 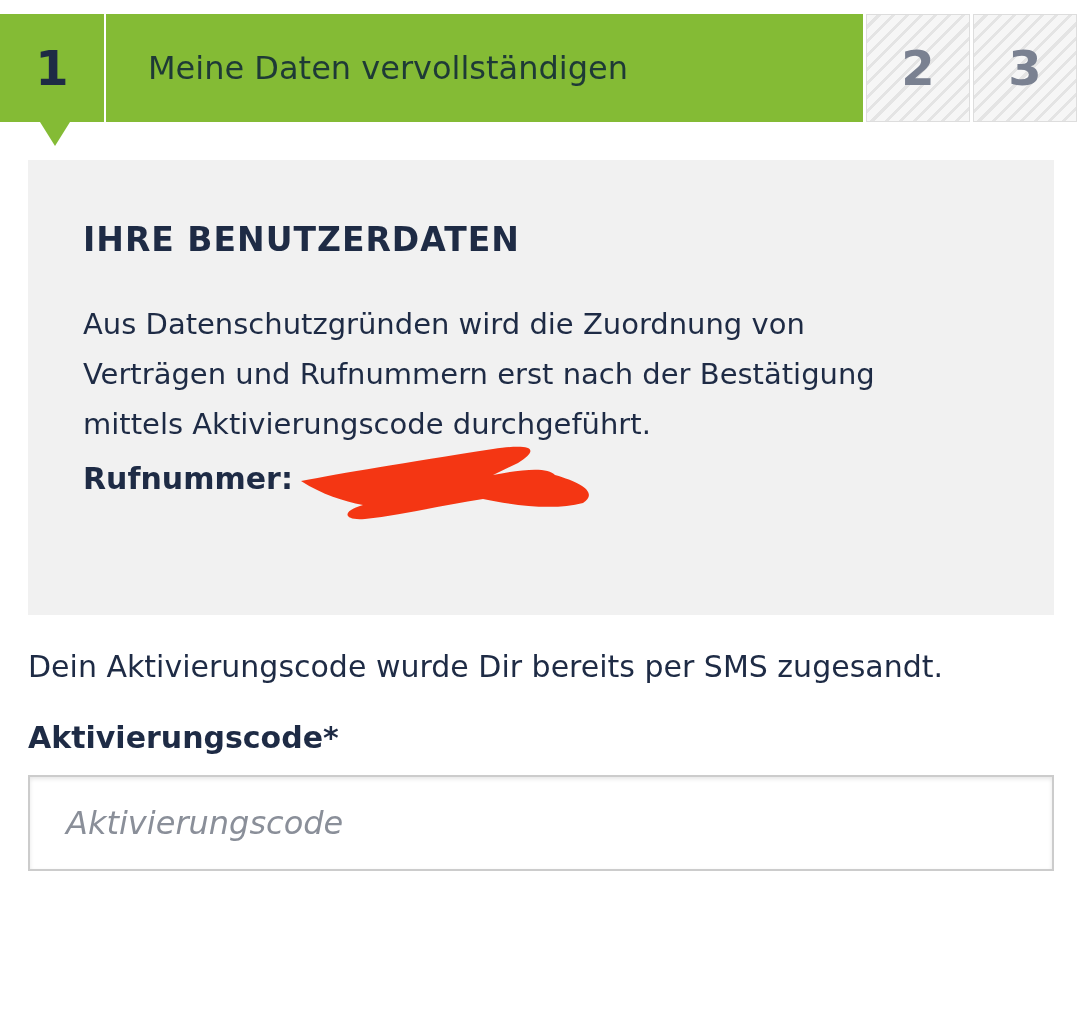 What do you see at coordinates (479, 374) in the screenshot?
I see `privacy-text: Aus Datenschutzgründen wird die Zuordnung von Verträgen und Rufnummern erst nach der Bestätigung mittels Aktivierungscode durchgeführt.` at bounding box center [479, 374].